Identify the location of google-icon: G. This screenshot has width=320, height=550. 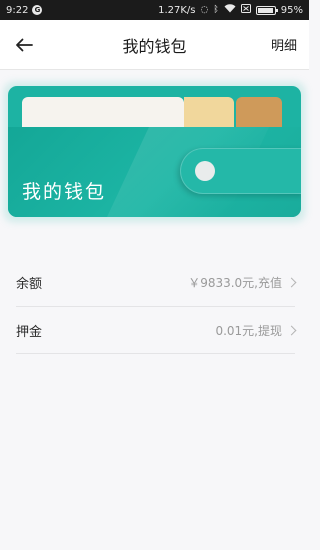
(37, 10).